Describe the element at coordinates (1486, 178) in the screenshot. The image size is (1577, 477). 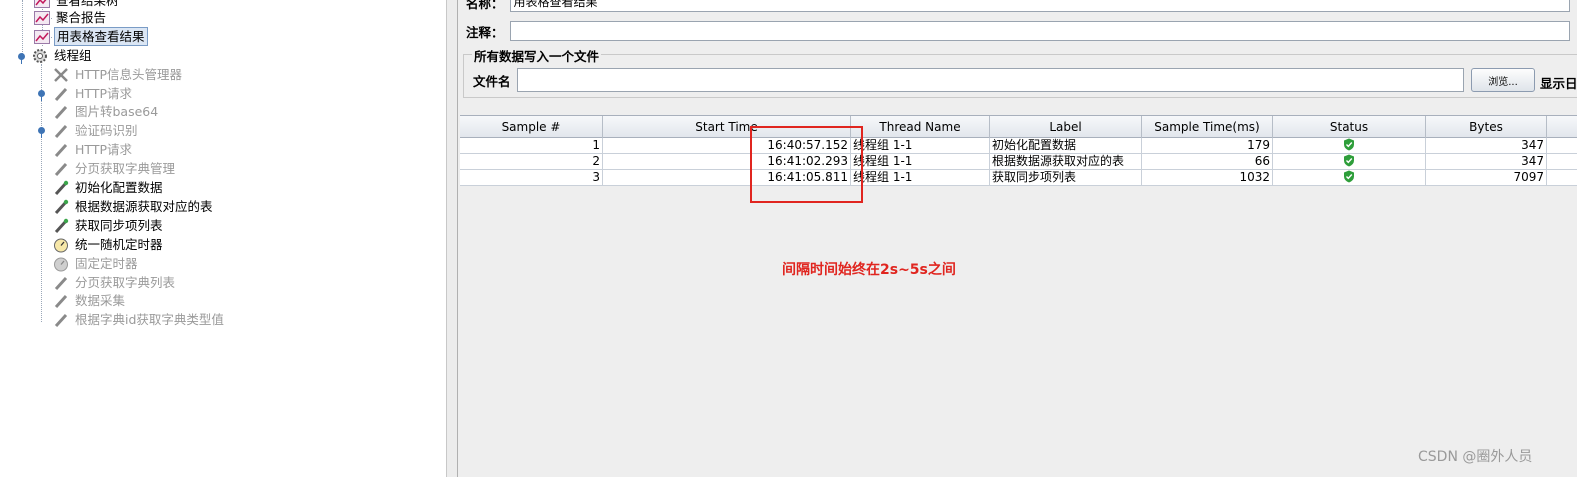
I see `cell-bytes: 7097` at that location.